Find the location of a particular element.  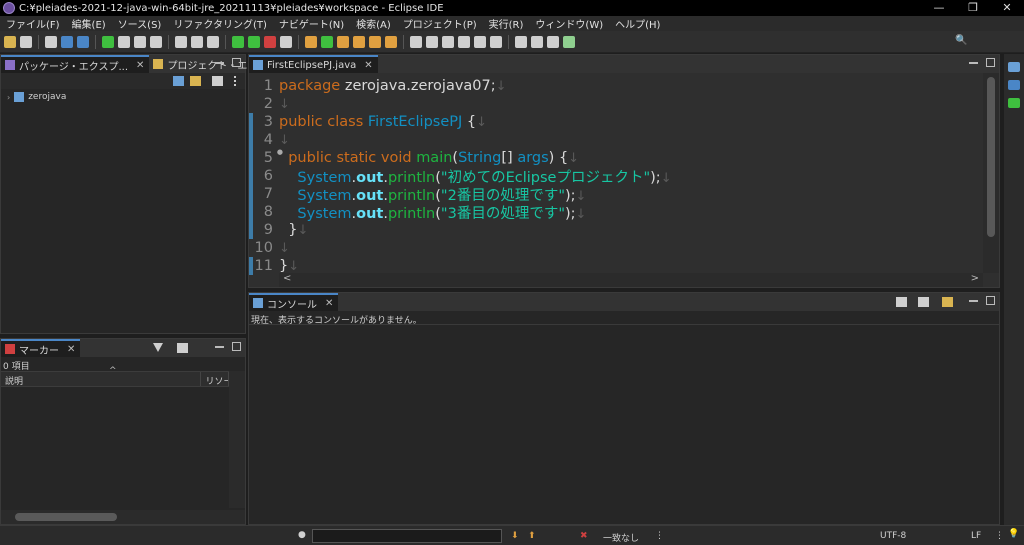

scroll-left-icon: < is located at coordinates (287, 278).